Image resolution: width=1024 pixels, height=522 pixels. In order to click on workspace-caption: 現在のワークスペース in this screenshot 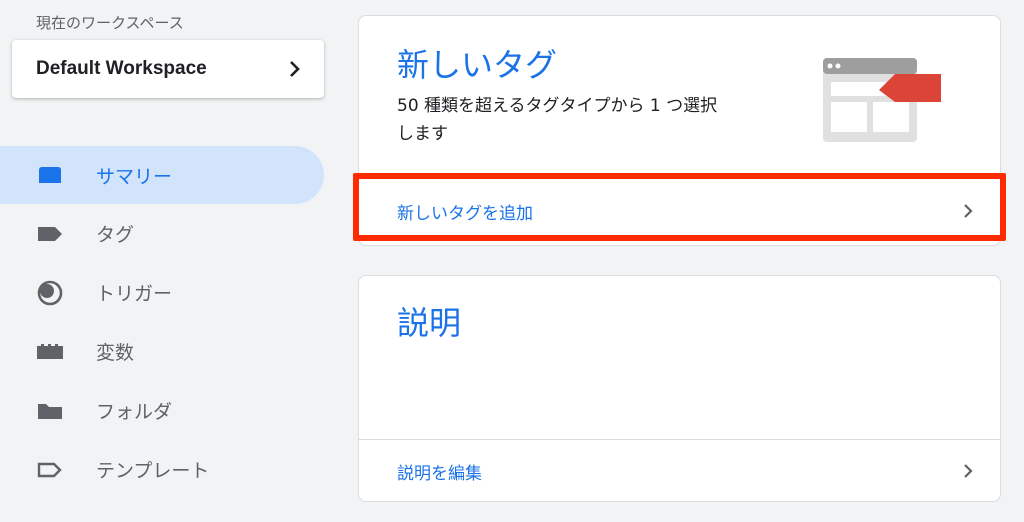, I will do `click(110, 23)`.